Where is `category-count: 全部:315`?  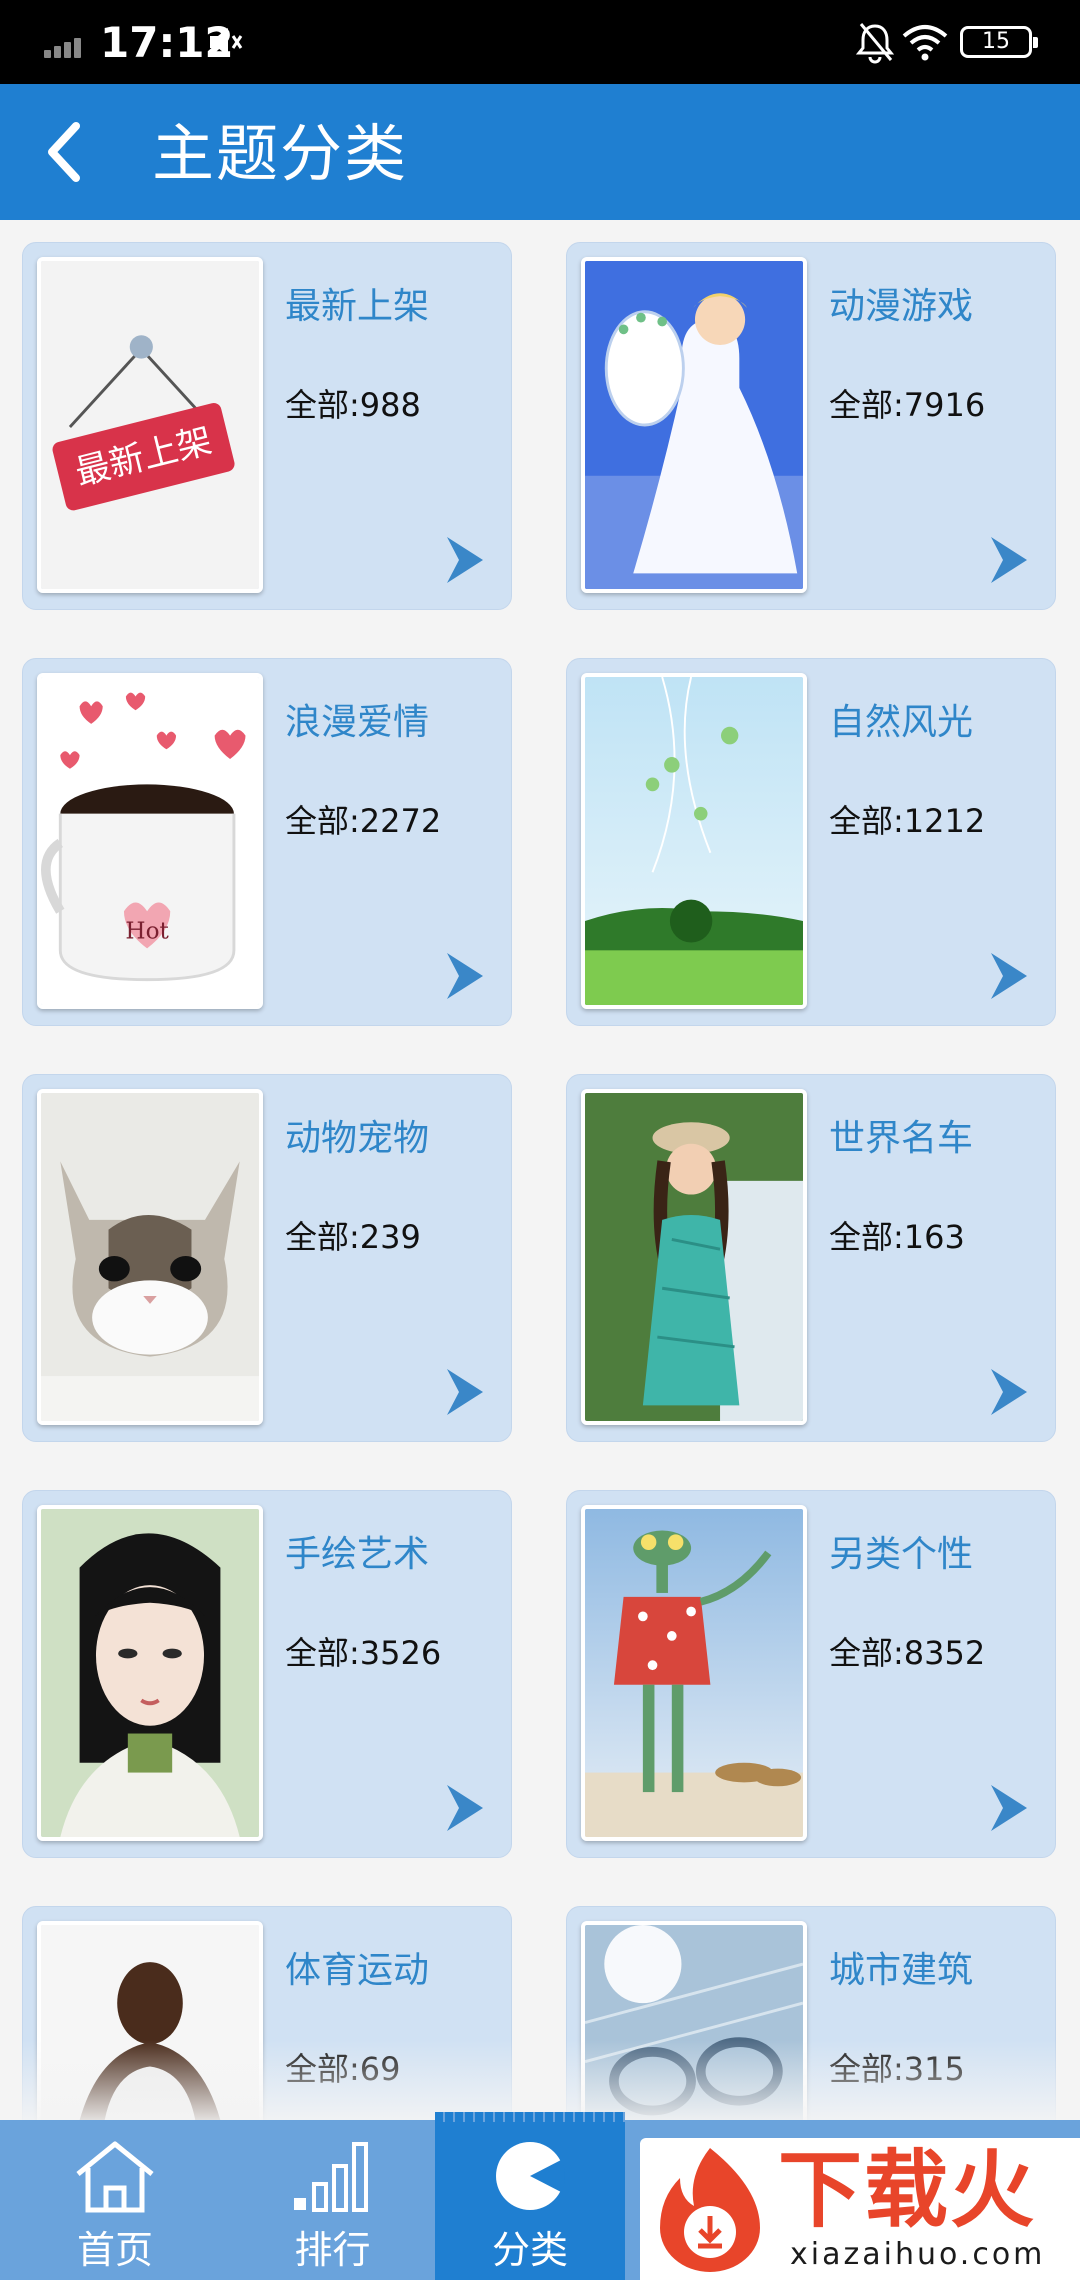
category-count: 全部:315 is located at coordinates (897, 2069).